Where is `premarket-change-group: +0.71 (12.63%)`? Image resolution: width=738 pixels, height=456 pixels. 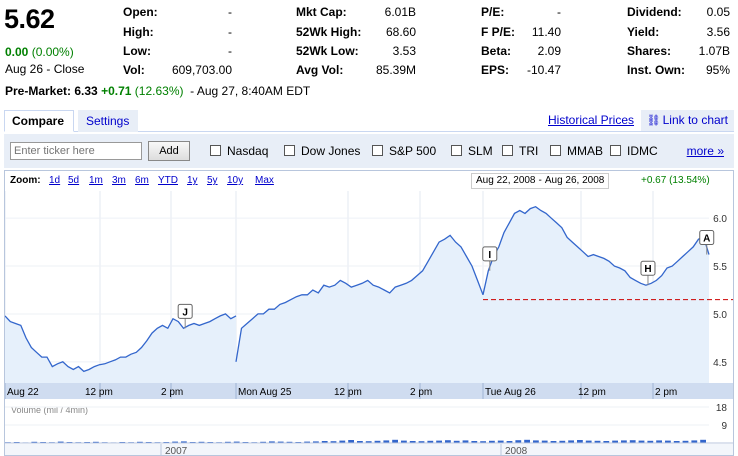
premarket-change-group: +0.71 (12.63%) is located at coordinates (142, 91).